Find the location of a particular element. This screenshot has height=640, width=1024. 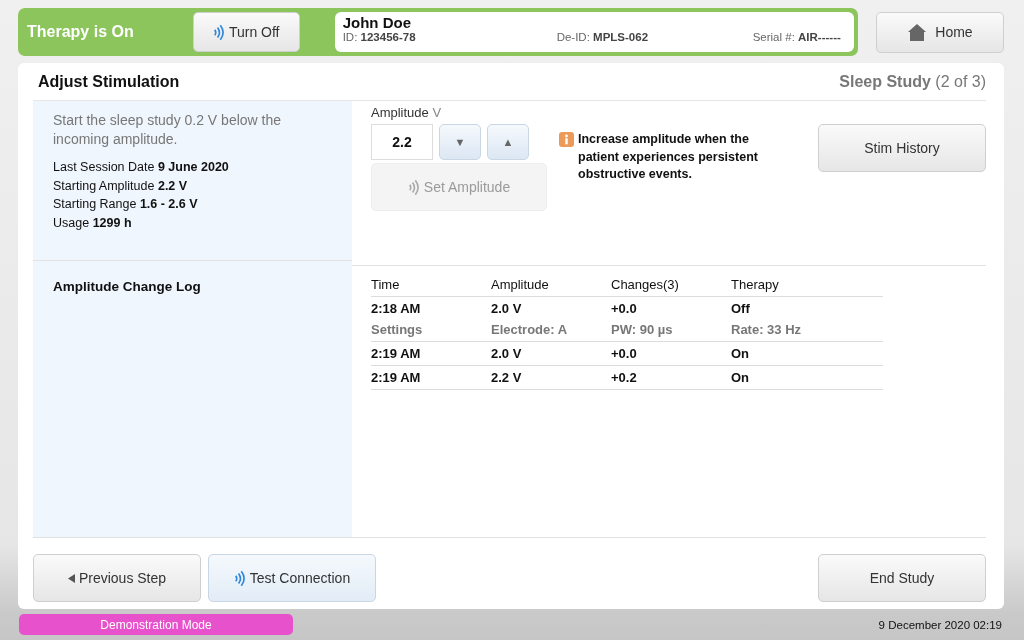

session-fact: Usage 1299 h is located at coordinates (93, 223).